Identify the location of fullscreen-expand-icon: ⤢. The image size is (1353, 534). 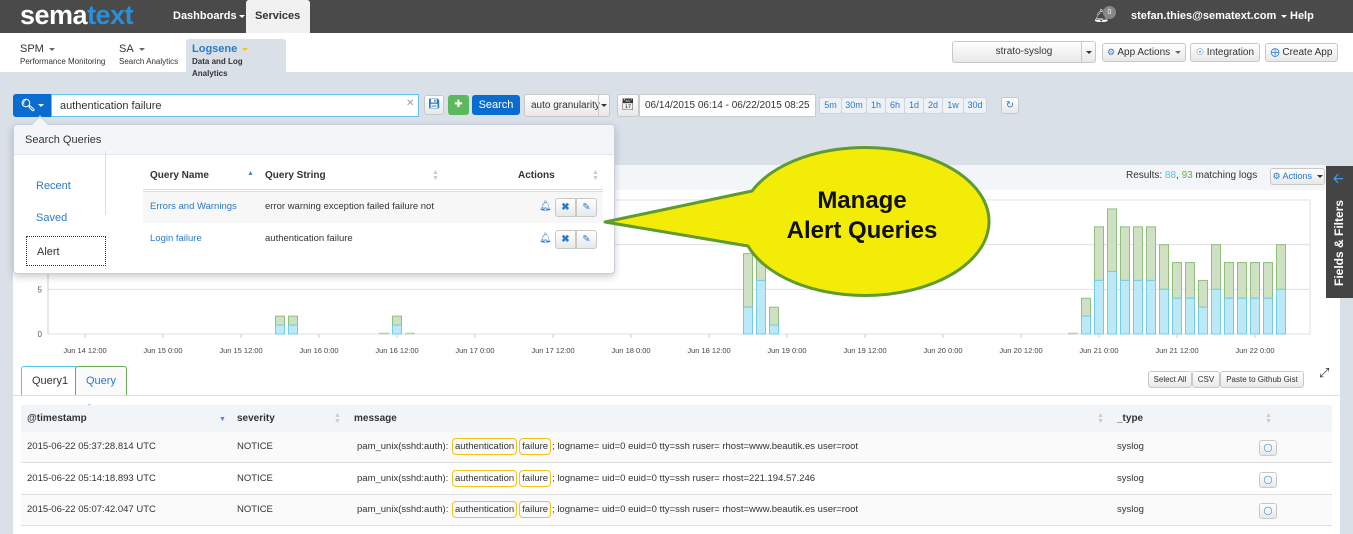
(1324, 373).